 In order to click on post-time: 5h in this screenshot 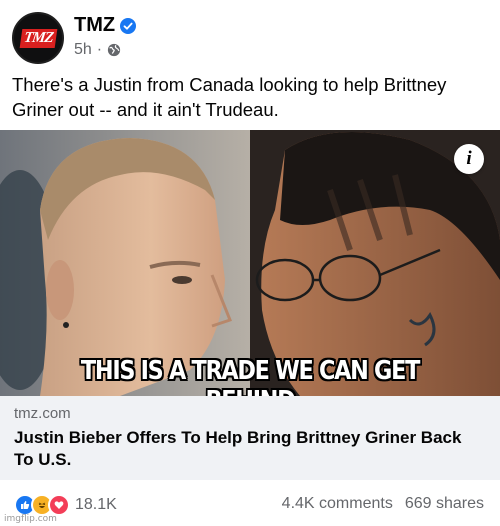, I will do `click(83, 50)`.